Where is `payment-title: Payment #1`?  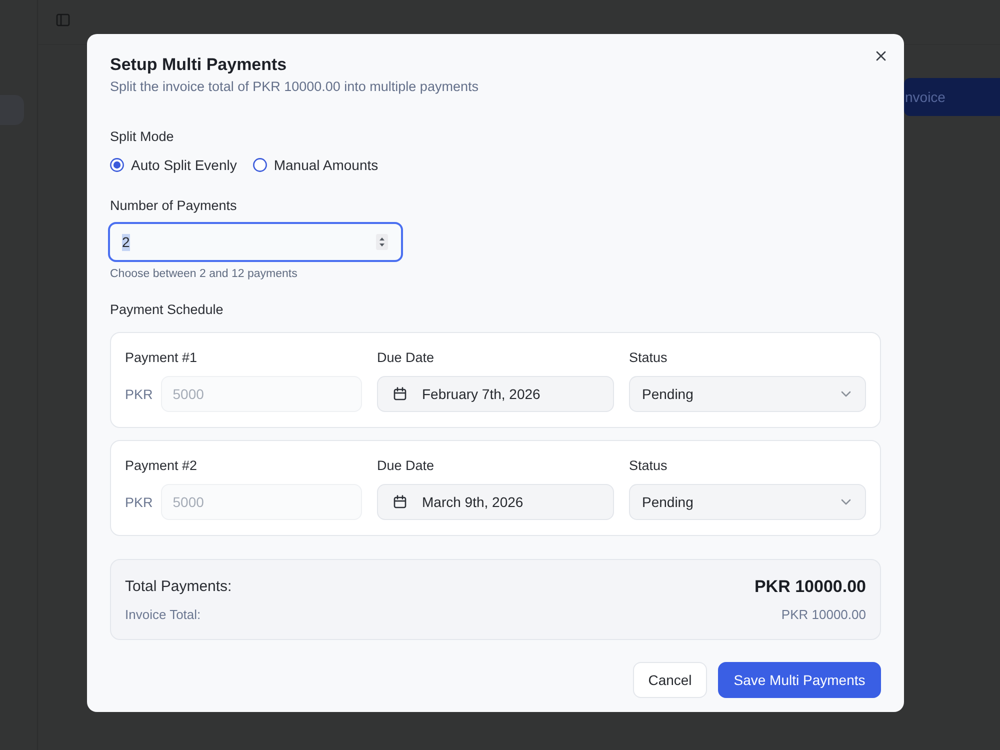
payment-title: Payment #1 is located at coordinates (161, 358).